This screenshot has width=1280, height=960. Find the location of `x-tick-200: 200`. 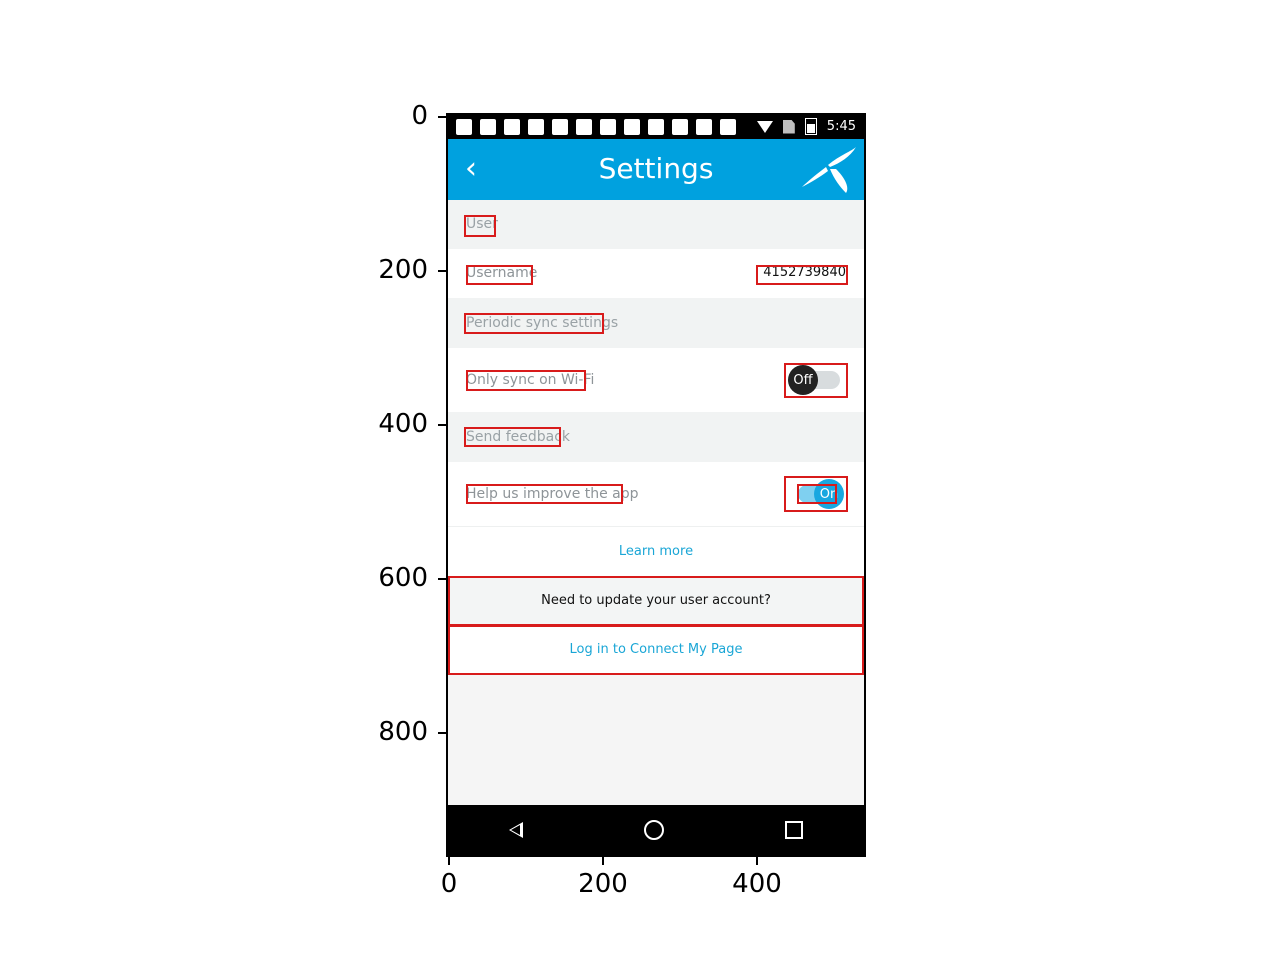

x-tick-200: 200 is located at coordinates (603, 884).